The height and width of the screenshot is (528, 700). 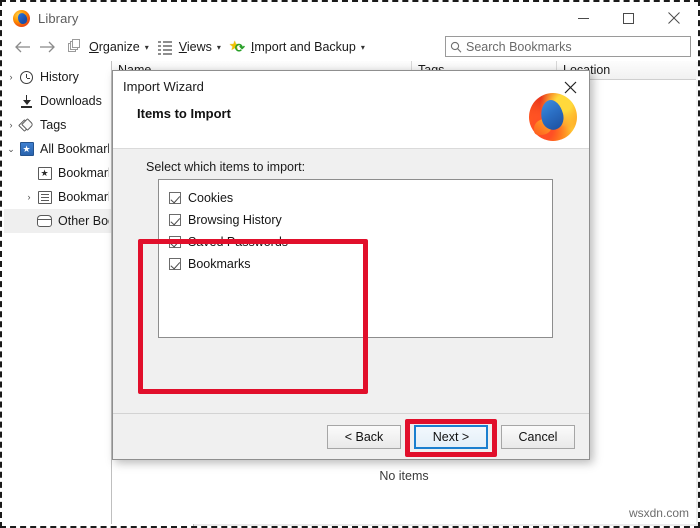 What do you see at coordinates (83, 173) in the screenshot?
I see `sidebar-item-label: Bookmarks Toolbar` at bounding box center [83, 173].